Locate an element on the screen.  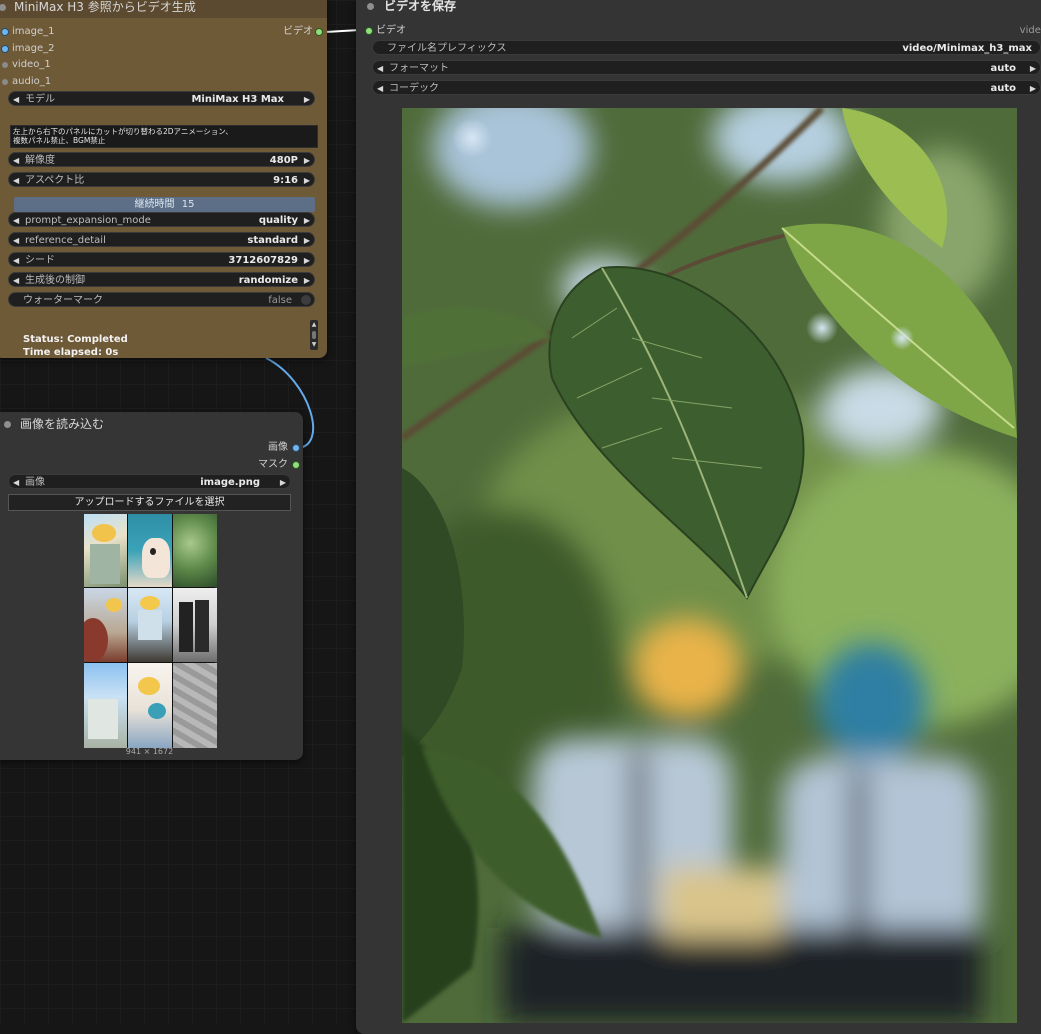
minimax-node-title: MiniMax H3 参照からビデオ生成 is located at coordinates (163, 9).